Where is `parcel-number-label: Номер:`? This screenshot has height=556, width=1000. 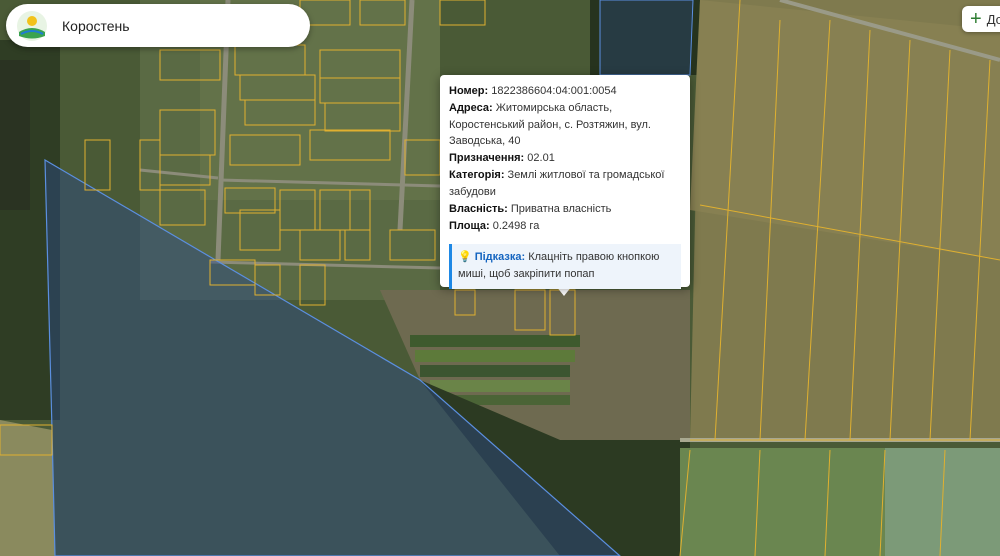
parcel-number-label: Номер: is located at coordinates (469, 91).